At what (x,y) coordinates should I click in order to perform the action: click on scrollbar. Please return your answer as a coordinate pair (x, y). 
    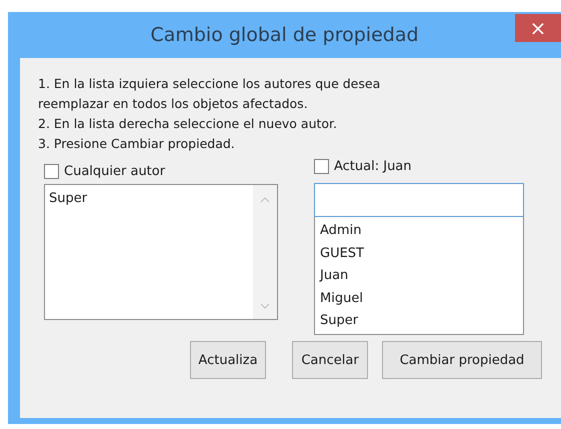
    Looking at the image, I should click on (265, 252).